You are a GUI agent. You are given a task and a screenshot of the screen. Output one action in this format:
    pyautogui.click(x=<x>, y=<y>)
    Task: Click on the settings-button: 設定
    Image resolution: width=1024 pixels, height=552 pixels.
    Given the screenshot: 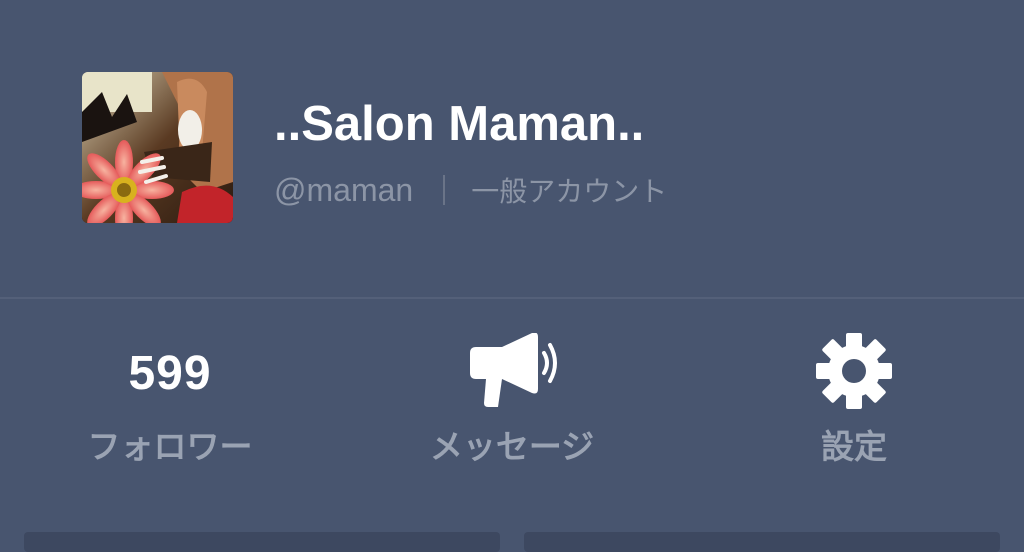 What is the action you would take?
    pyautogui.click(x=854, y=405)
    